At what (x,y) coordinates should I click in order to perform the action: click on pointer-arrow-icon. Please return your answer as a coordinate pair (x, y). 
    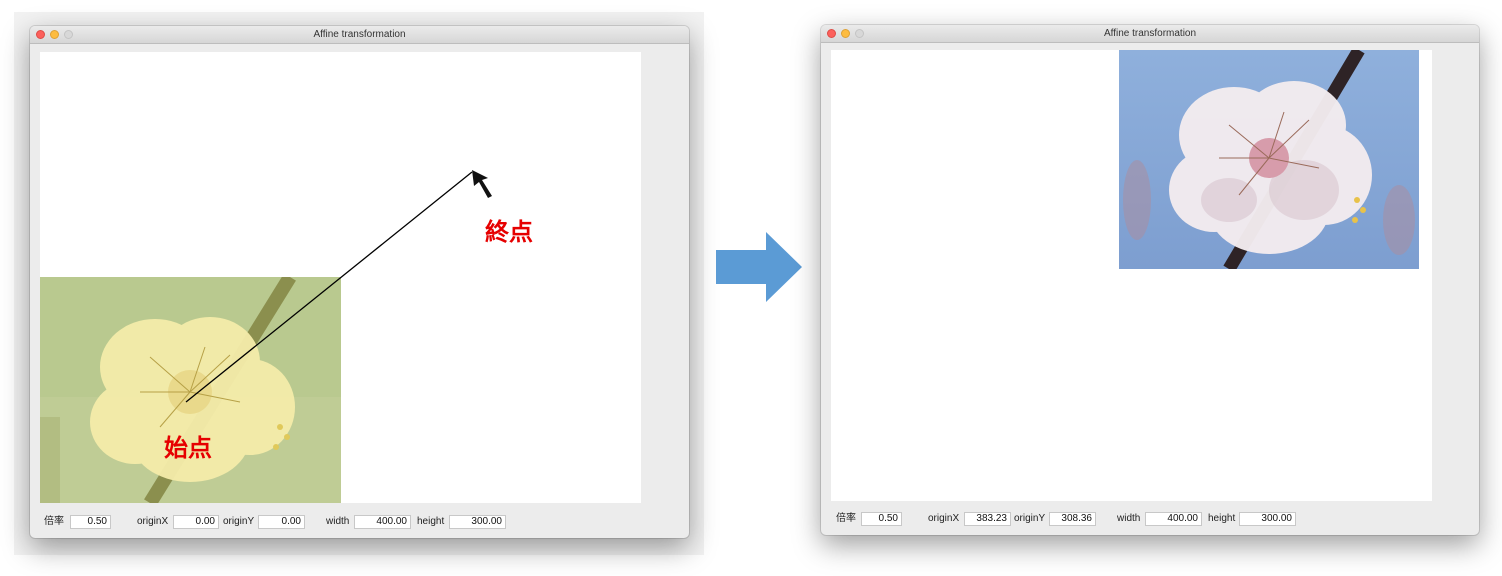
    Looking at the image, I should click on (482, 184).